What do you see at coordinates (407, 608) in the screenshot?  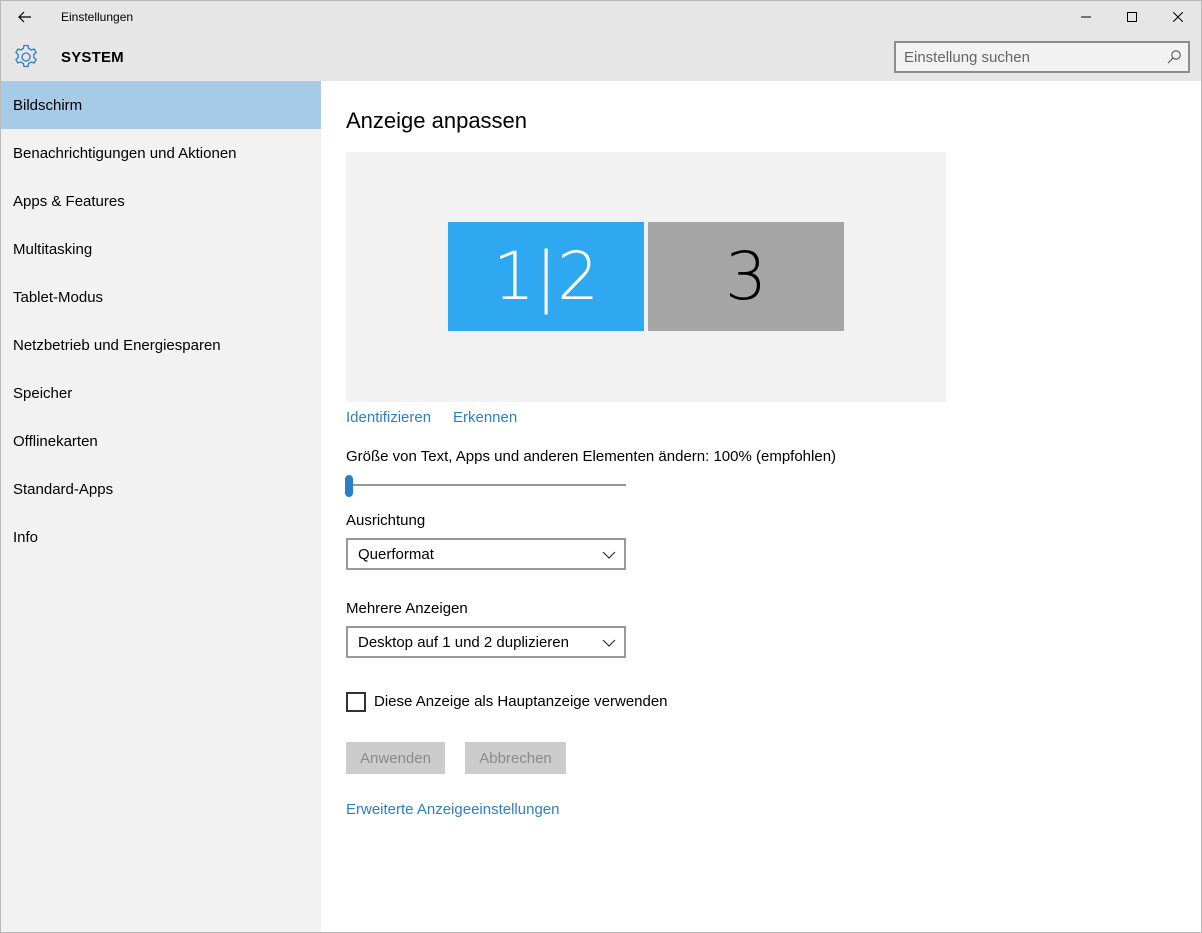 I see `multi-display-label: Mehrere Anzeigen` at bounding box center [407, 608].